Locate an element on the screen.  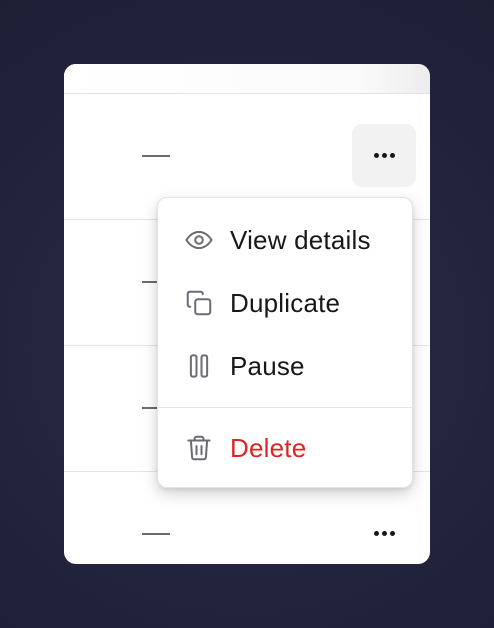
eye-icon is located at coordinates (199, 240).